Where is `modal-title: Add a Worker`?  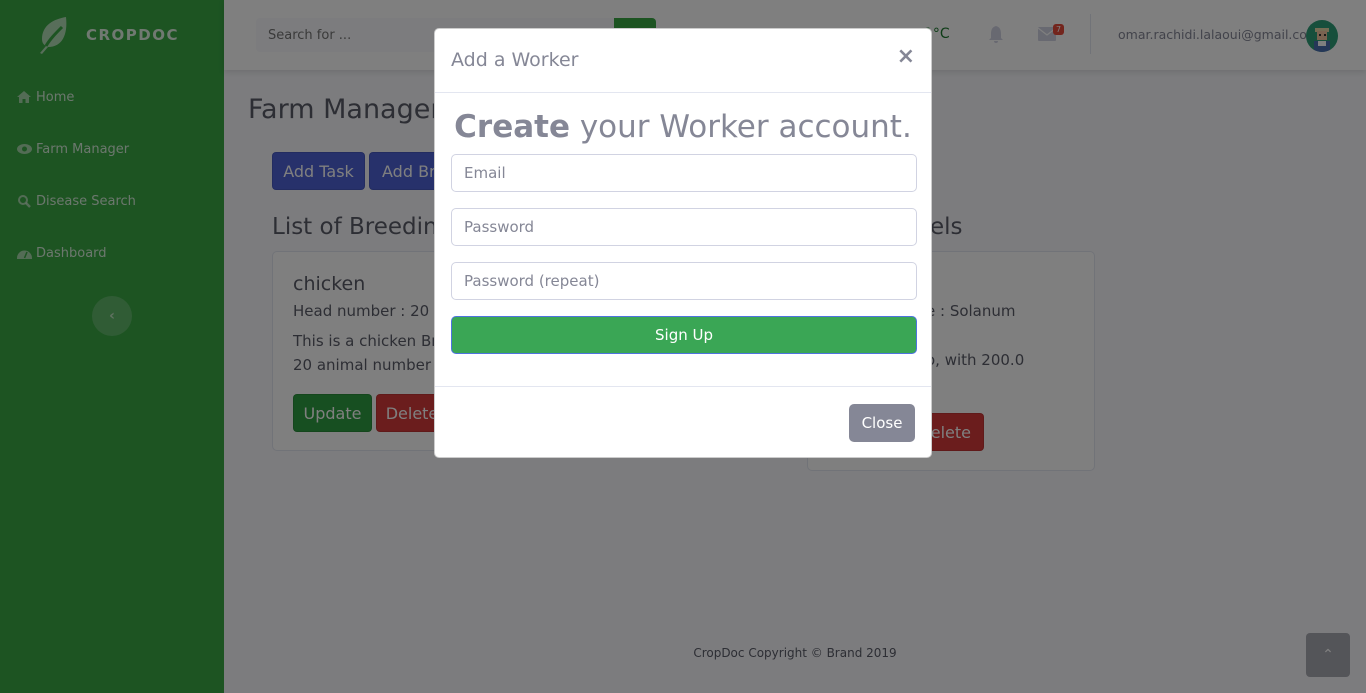
modal-title: Add a Worker is located at coordinates (515, 60).